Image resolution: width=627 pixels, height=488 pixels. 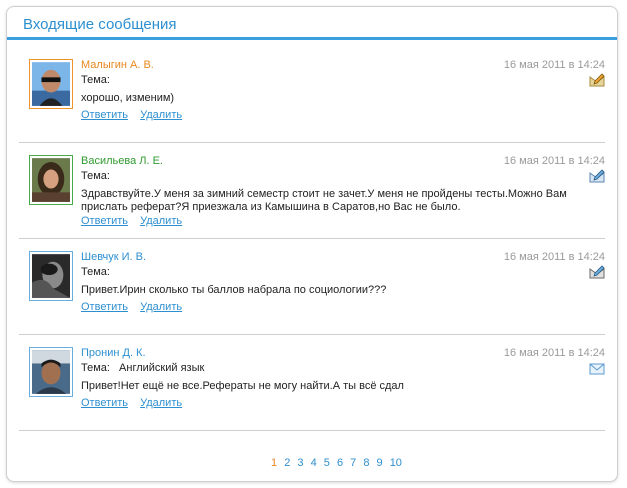 What do you see at coordinates (113, 353) in the screenshot?
I see `message-author: Пронин Д. К.` at bounding box center [113, 353].